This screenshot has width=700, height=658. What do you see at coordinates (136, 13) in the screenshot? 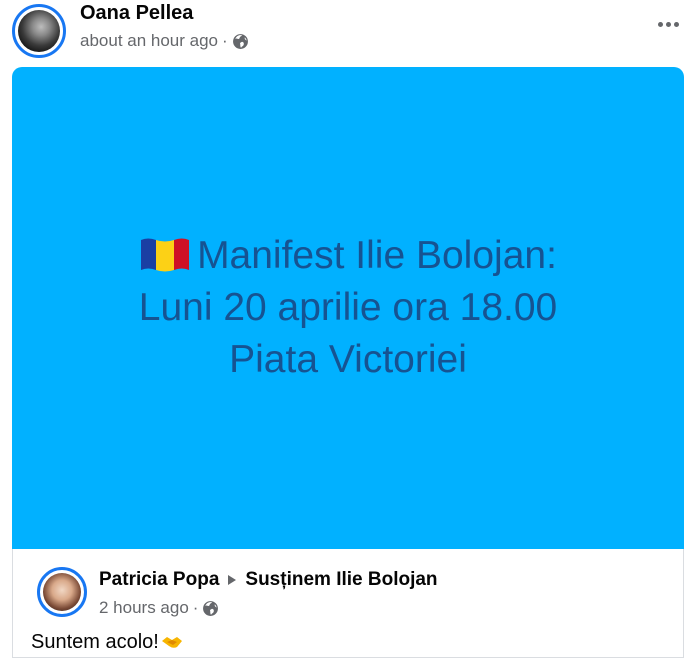
I see `author-name: Oana Pellea` at bounding box center [136, 13].